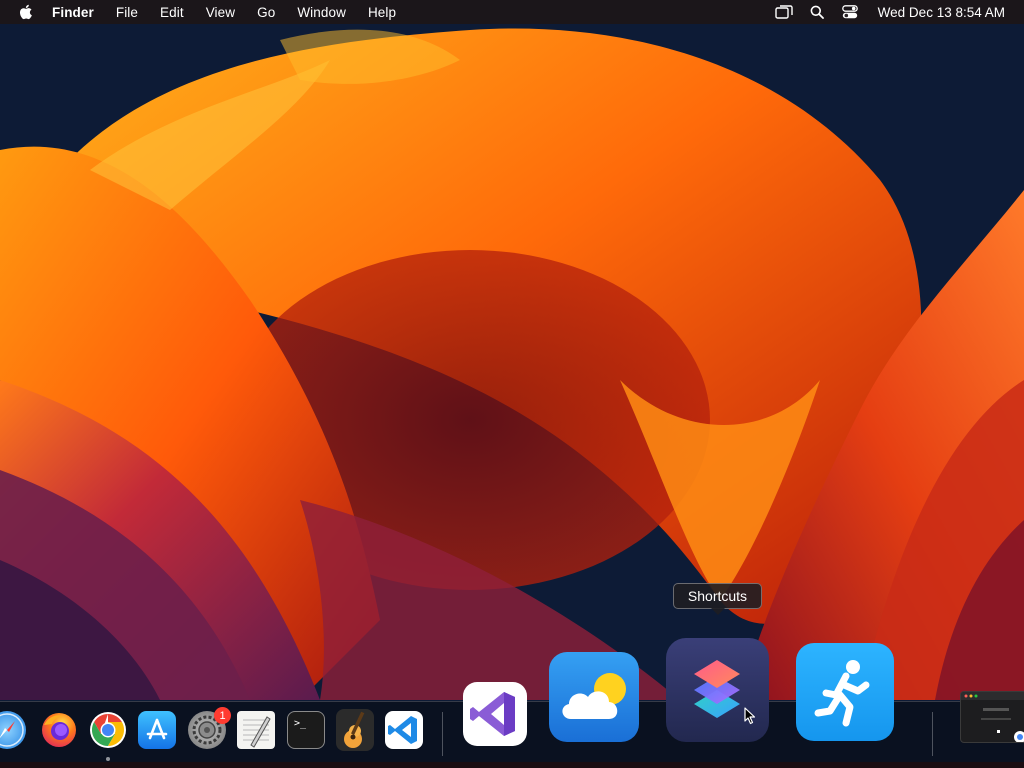 This screenshot has height=768, width=1024. I want to click on dock-app-visual-studio, so click(495, 714).